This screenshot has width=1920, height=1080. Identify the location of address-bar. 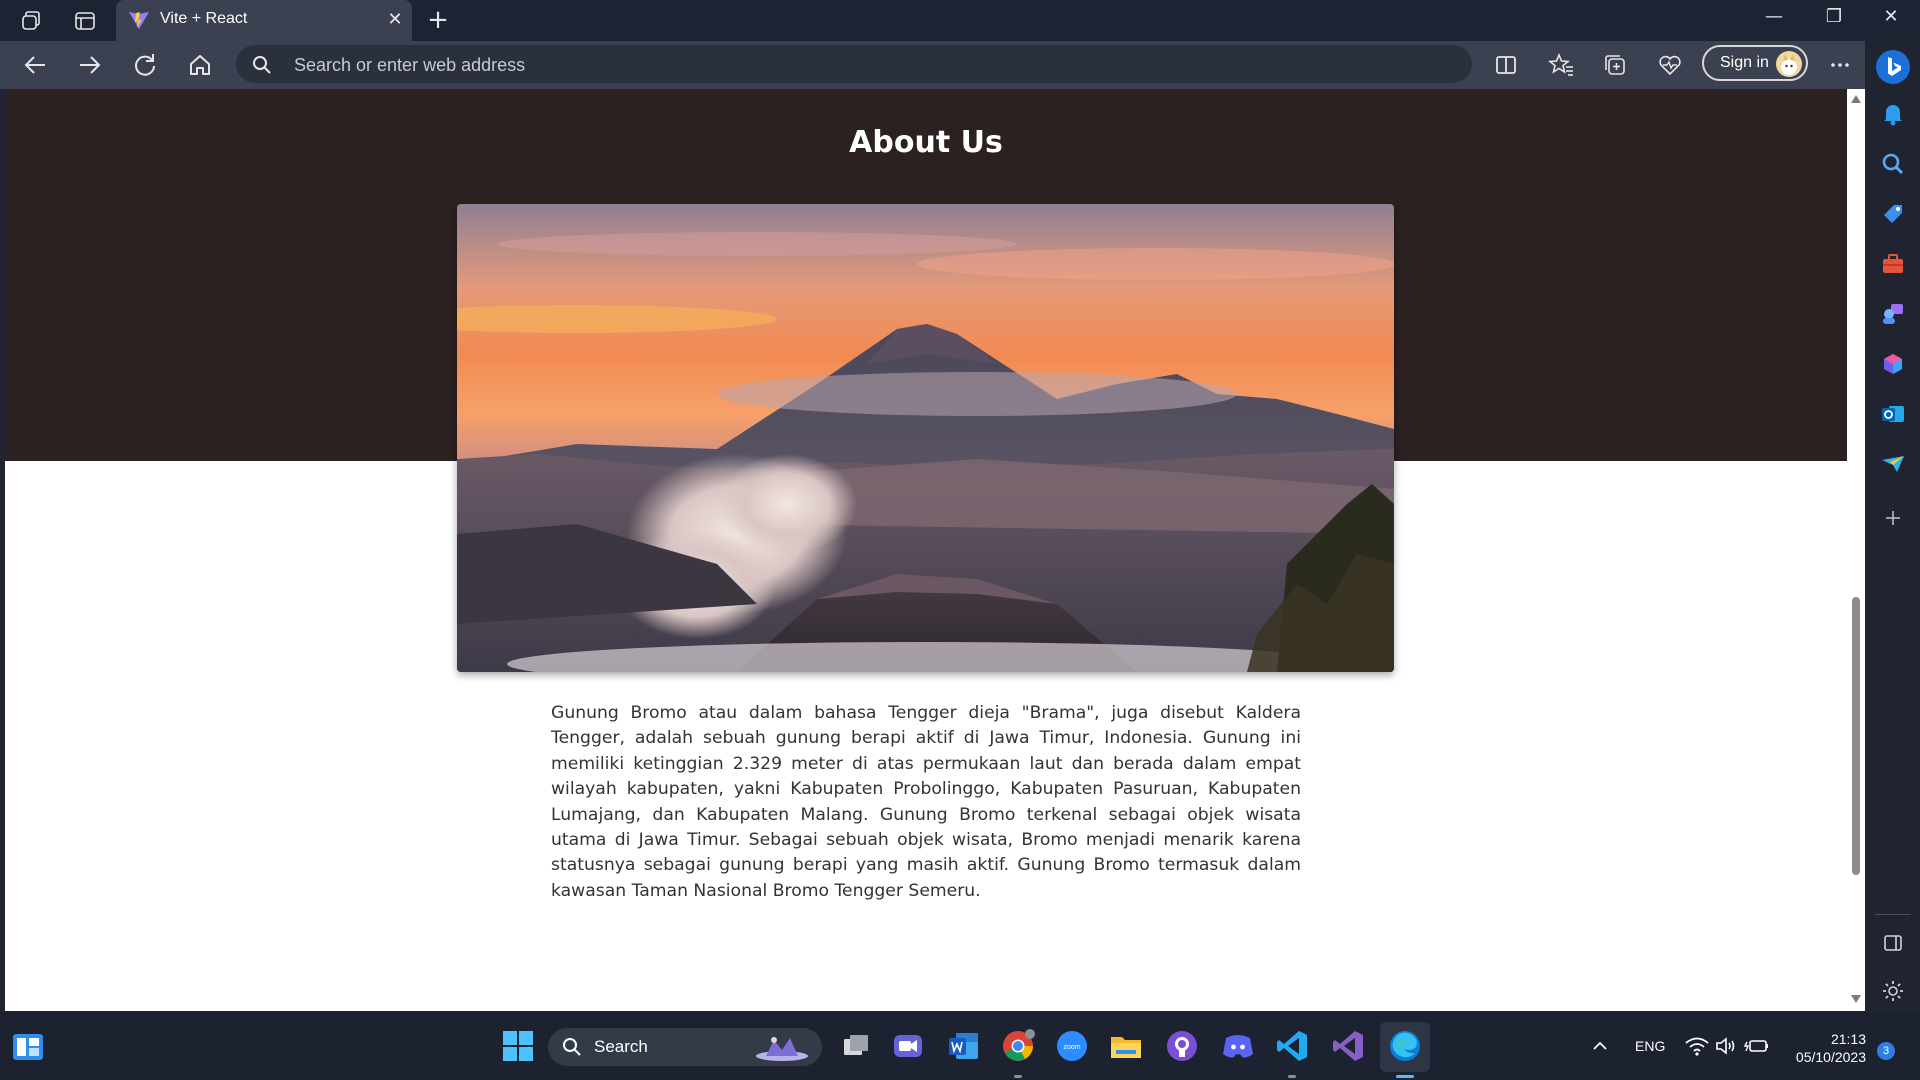
(854, 64).